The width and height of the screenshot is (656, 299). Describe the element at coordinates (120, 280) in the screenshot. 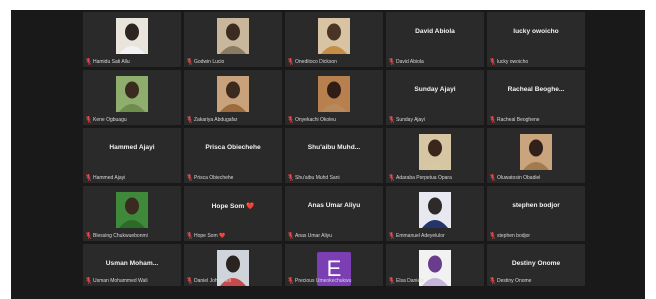

I see `participant-name-label: Usman Mohammed Wali` at that location.